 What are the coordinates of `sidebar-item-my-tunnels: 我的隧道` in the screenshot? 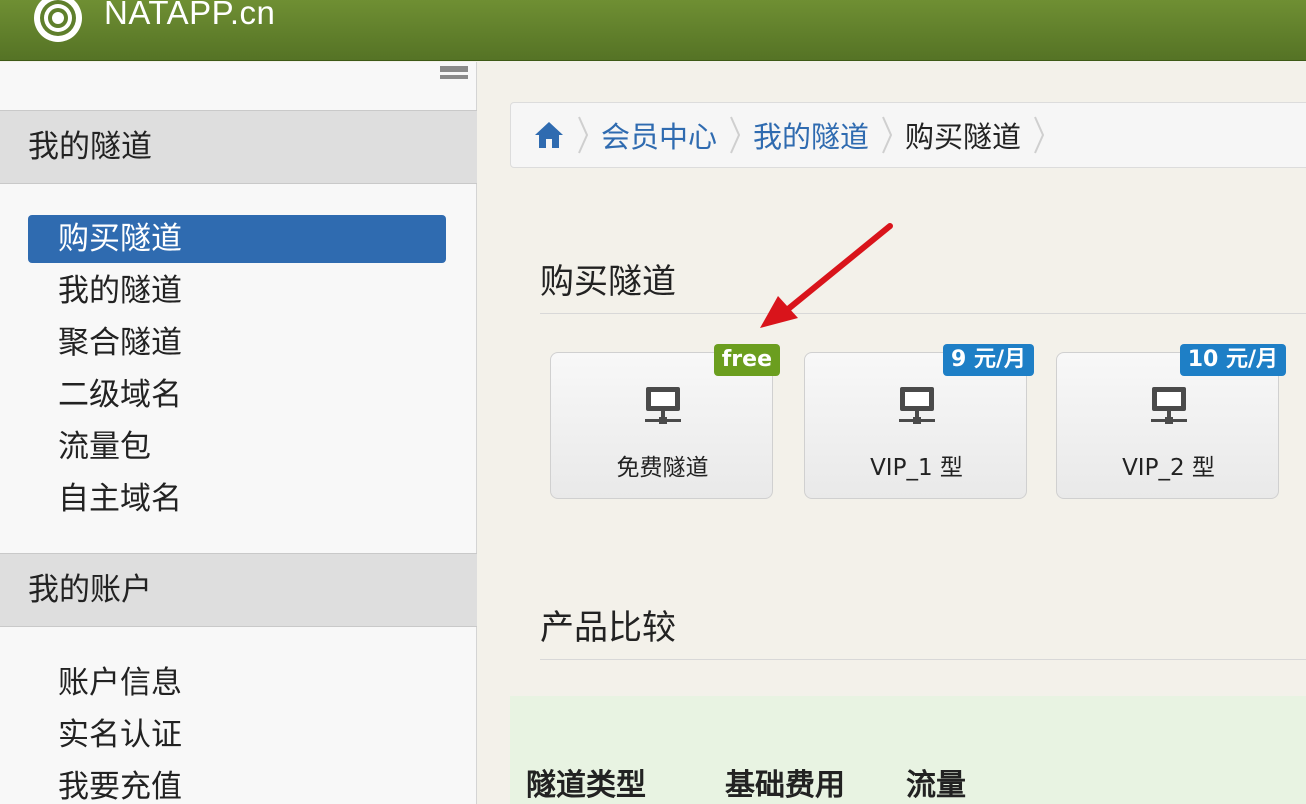 It's located at (237, 291).